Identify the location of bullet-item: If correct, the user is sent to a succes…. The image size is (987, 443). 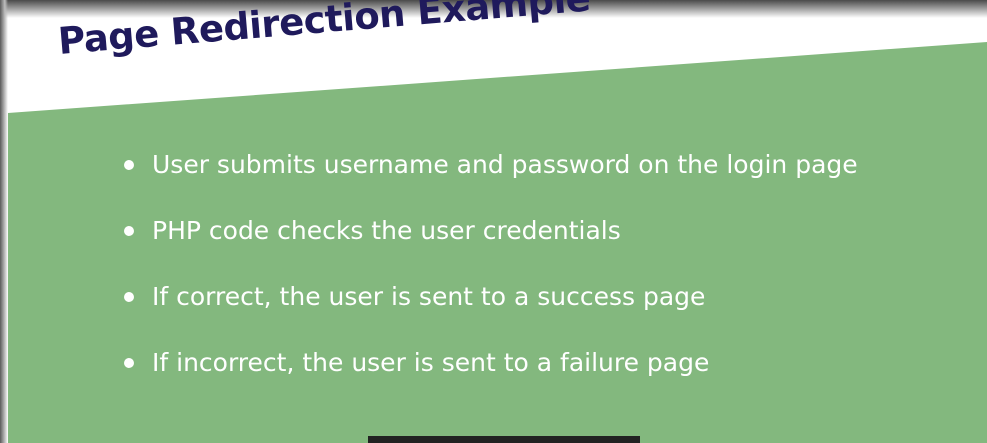
(489, 305).